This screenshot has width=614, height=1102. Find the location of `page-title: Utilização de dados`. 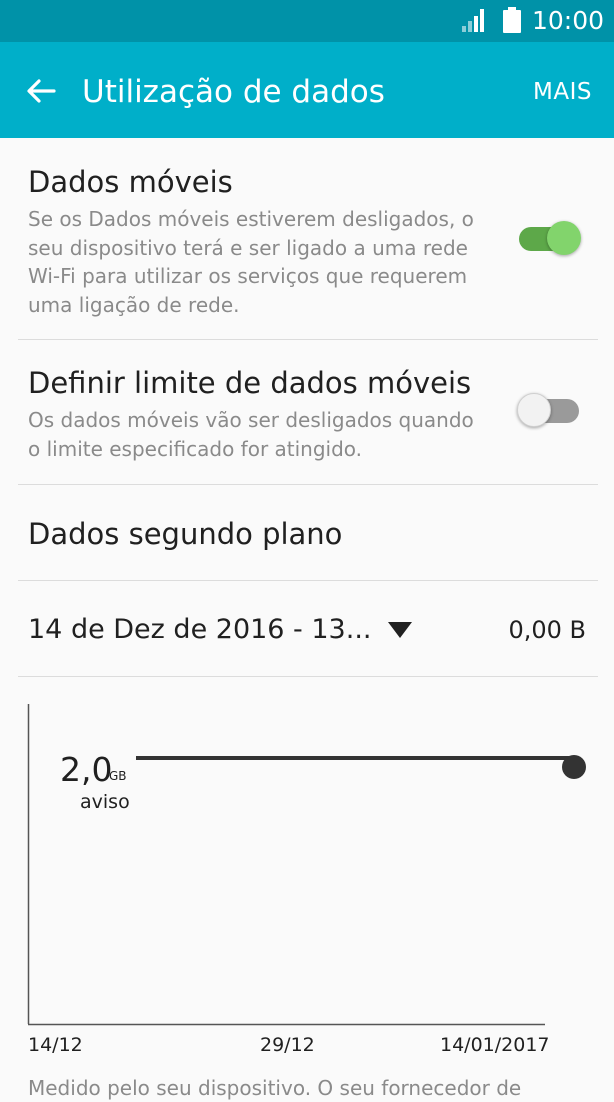

page-title: Utilização de dados is located at coordinates (233, 92).